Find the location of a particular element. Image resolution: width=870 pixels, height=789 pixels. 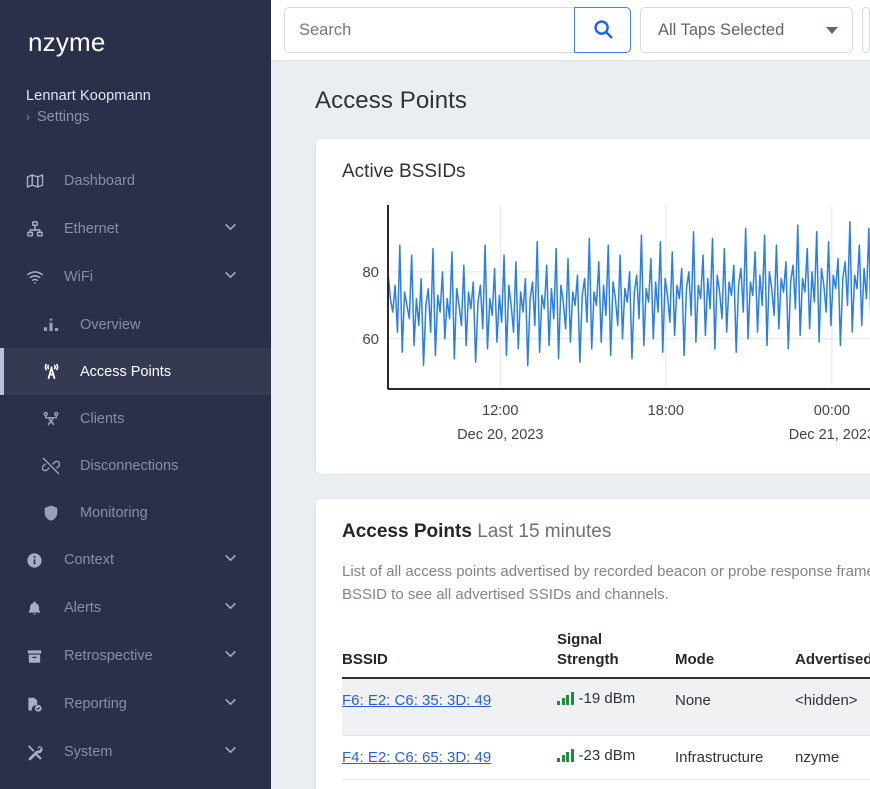

report-icon is located at coordinates (39, 704).